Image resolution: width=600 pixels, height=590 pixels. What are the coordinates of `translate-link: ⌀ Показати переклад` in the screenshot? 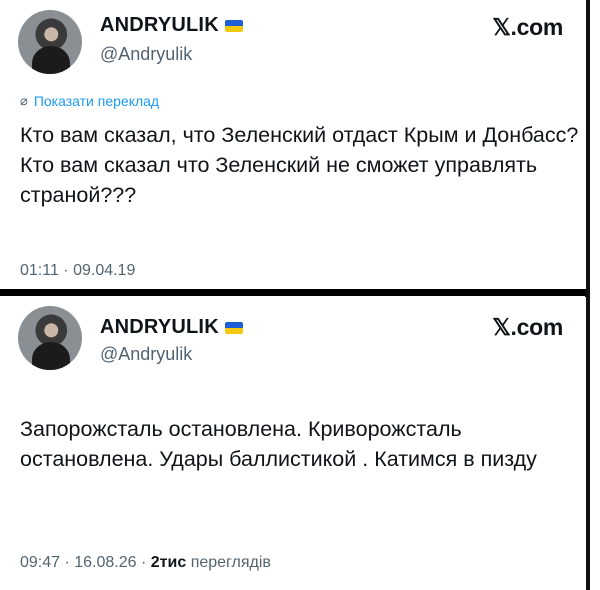 It's located at (89, 101).